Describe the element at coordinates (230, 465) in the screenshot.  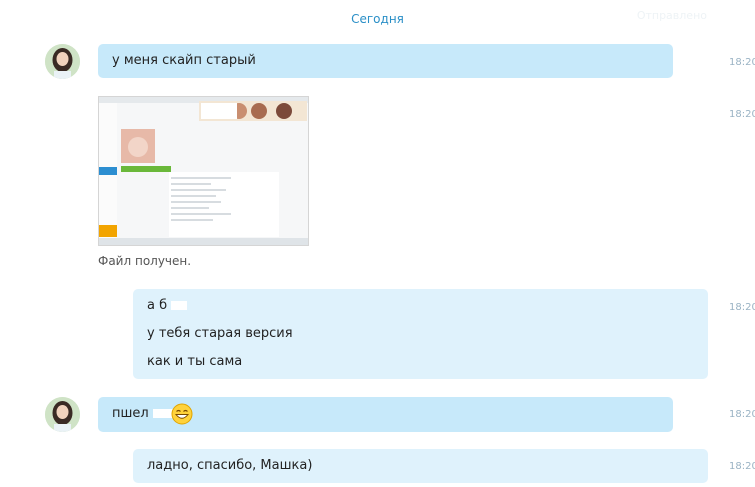
I see `message-text: ладно, спасибо, Машка)` at that location.